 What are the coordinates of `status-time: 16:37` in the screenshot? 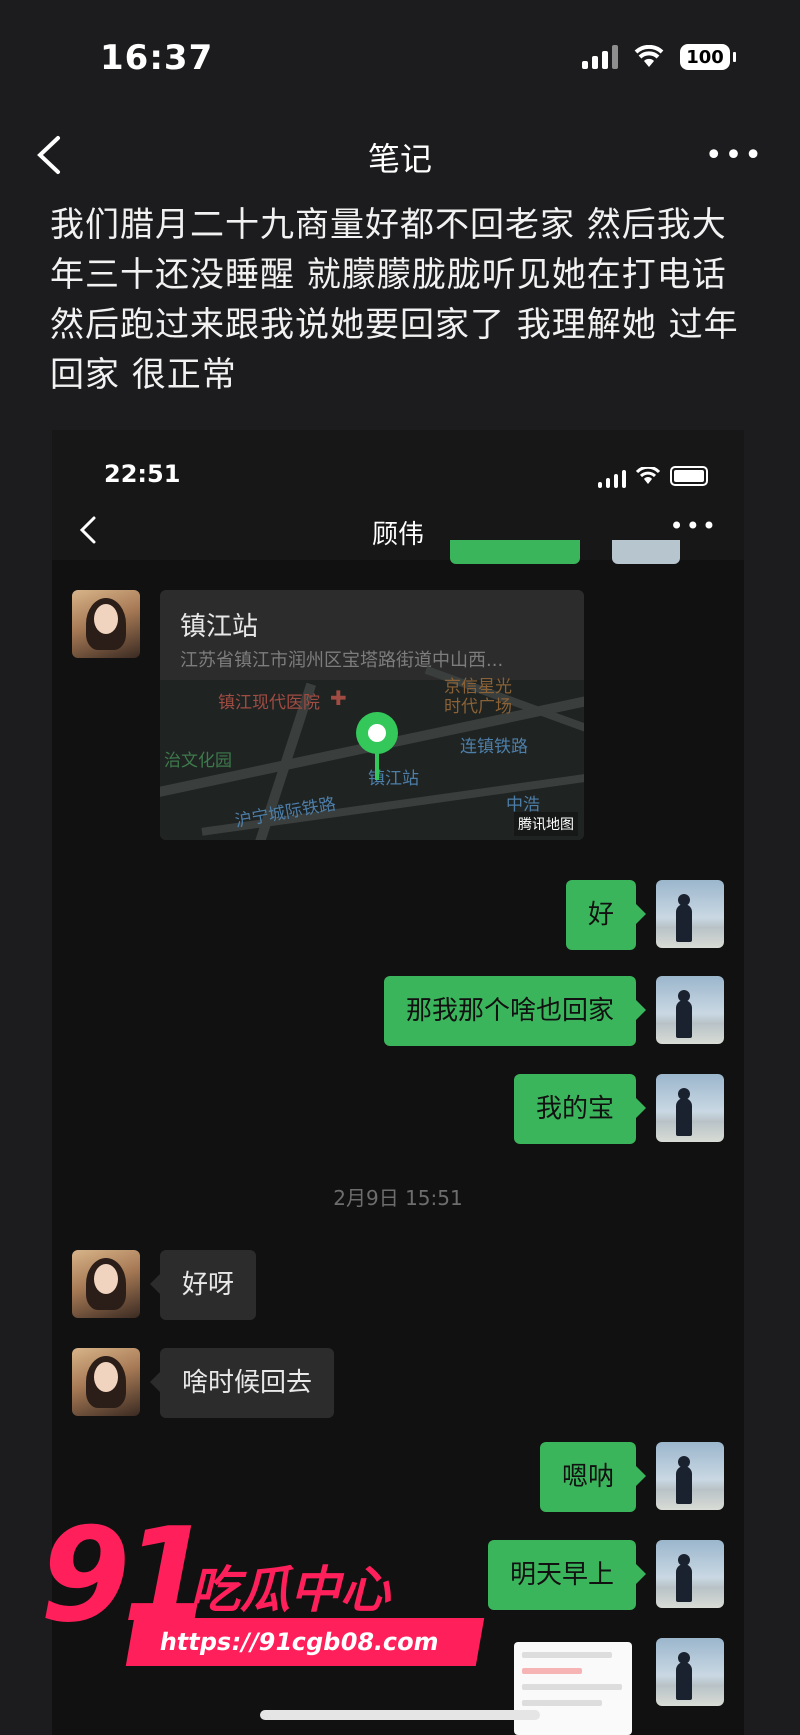 It's located at (157, 58).